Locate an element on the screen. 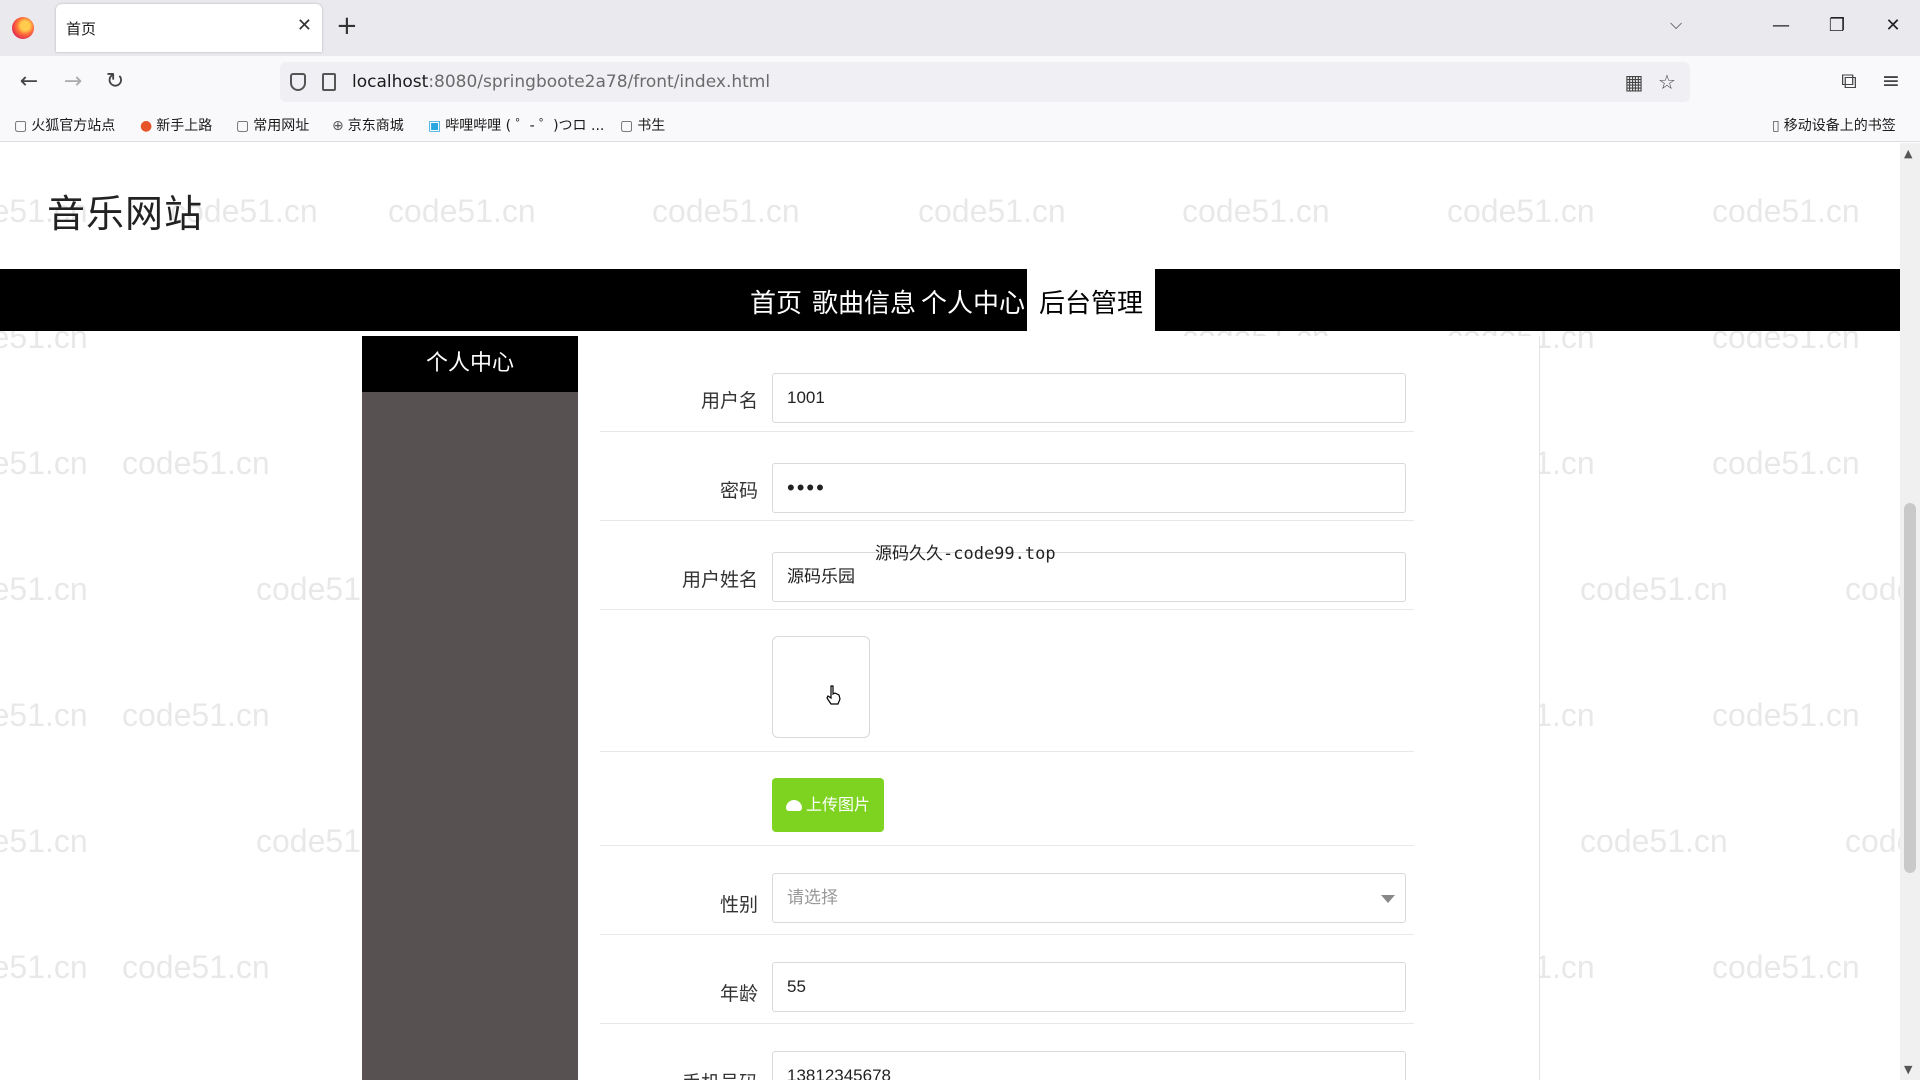 This screenshot has height=1080, width=1920. bookmark-star-icon: ☆ is located at coordinates (1667, 82).